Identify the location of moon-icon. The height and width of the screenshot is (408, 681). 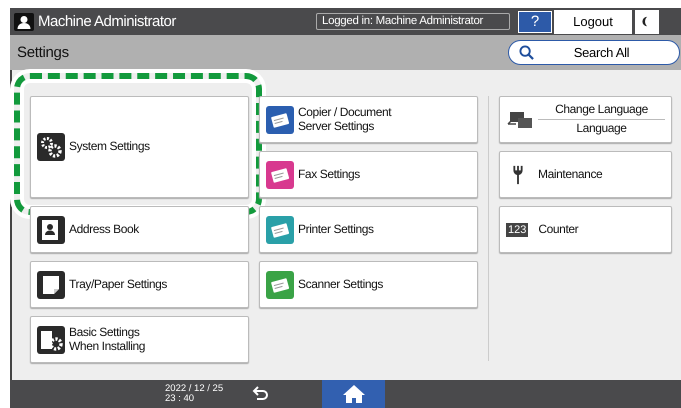
(644, 21).